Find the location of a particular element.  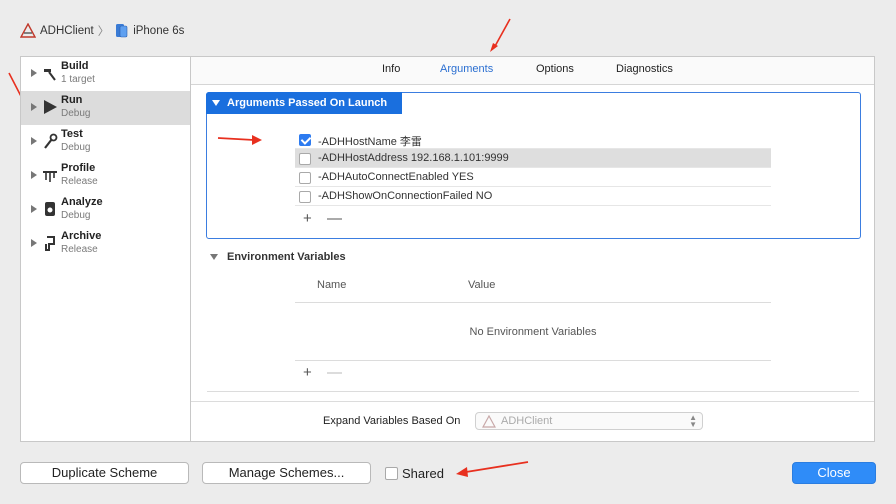

chevron-up-down-icon: ▲ ▼ is located at coordinates (693, 421).